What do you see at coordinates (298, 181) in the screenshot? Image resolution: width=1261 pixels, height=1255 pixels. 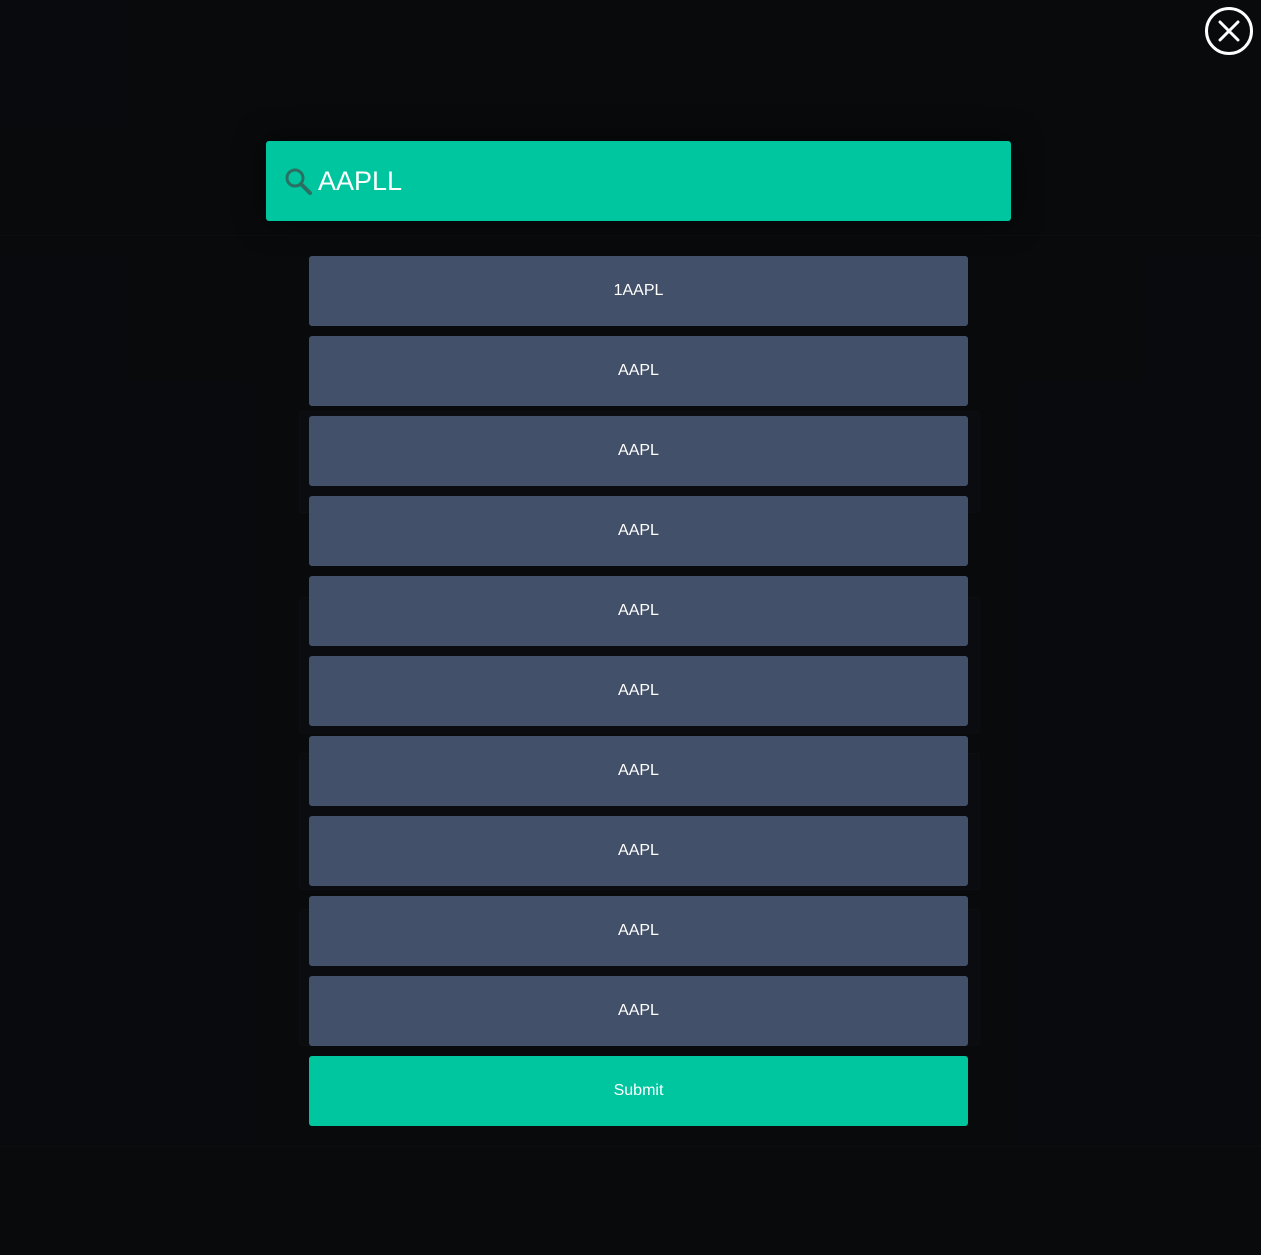 I see `search-icon` at bounding box center [298, 181].